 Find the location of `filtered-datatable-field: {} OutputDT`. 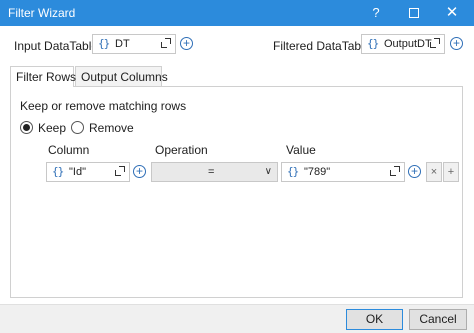

filtered-datatable-field: {} OutputDT is located at coordinates (403, 44).